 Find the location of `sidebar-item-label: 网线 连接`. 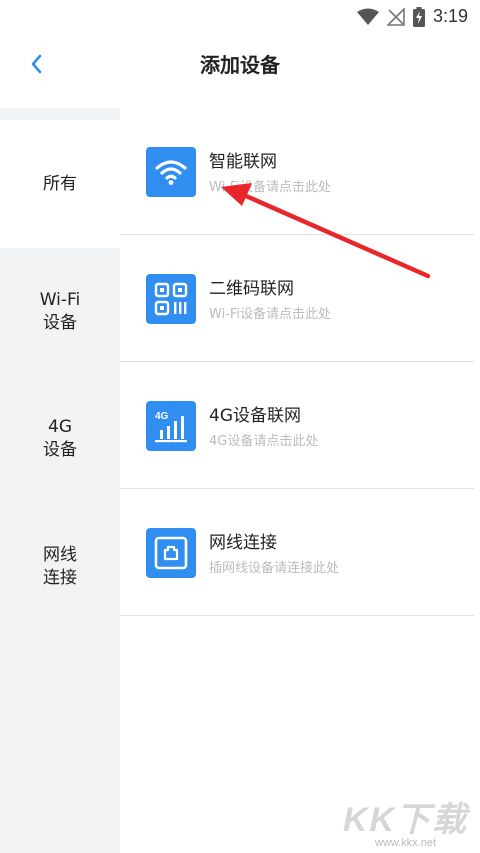

sidebar-item-label: 网线 连接 is located at coordinates (60, 566).